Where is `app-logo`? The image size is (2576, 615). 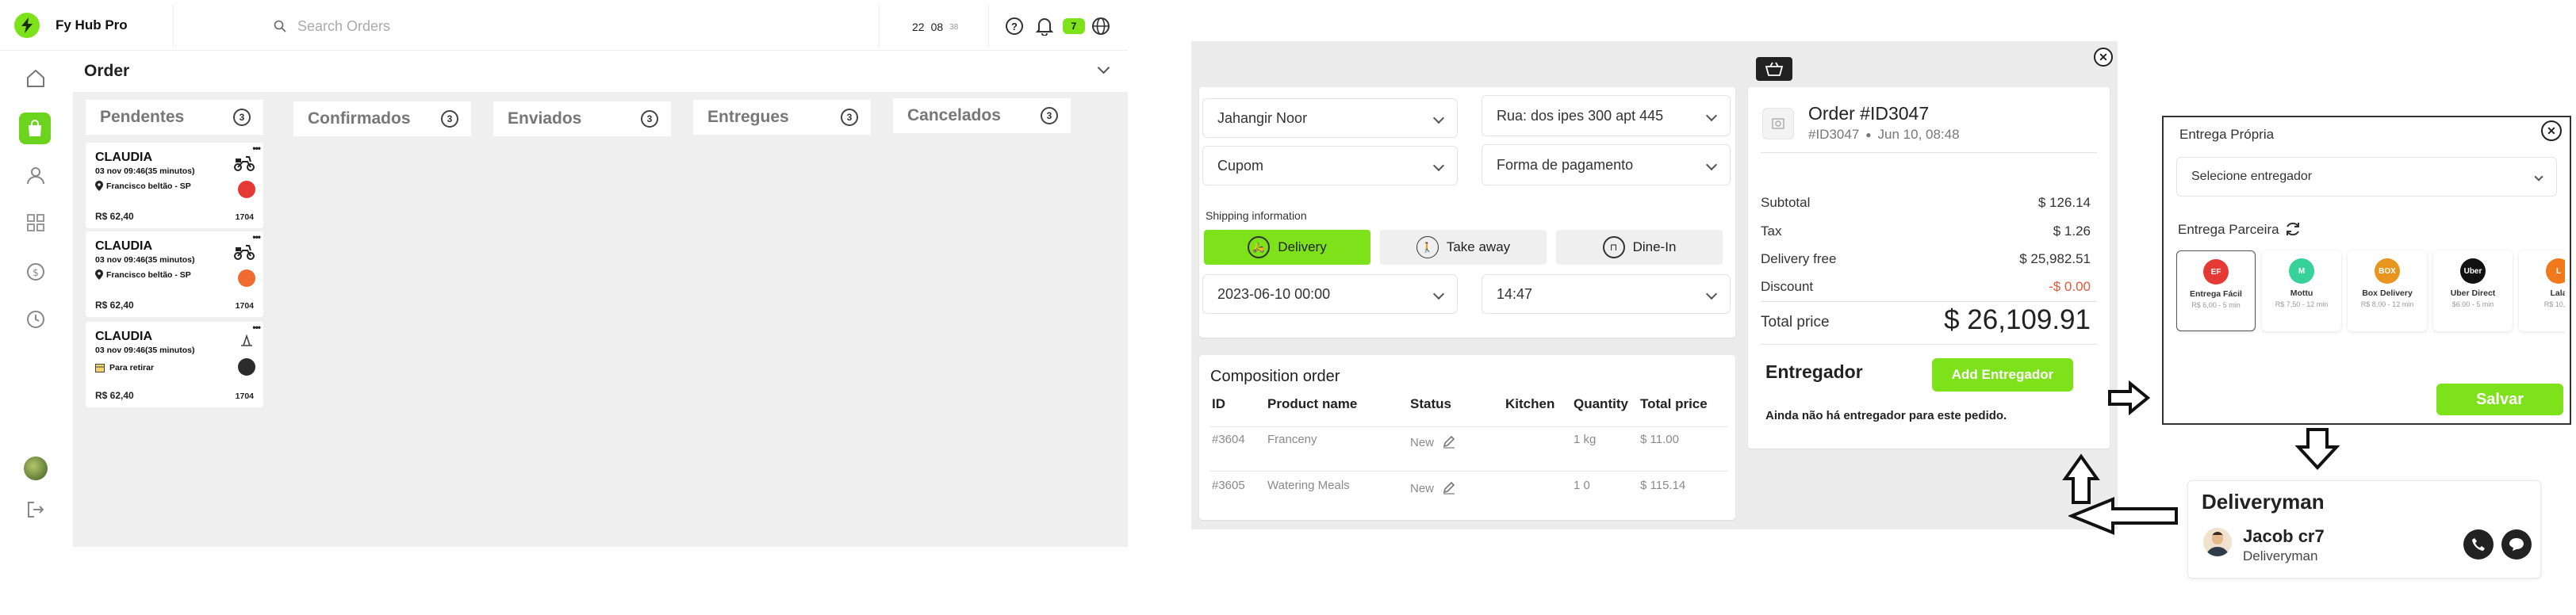
app-logo is located at coordinates (27, 25).